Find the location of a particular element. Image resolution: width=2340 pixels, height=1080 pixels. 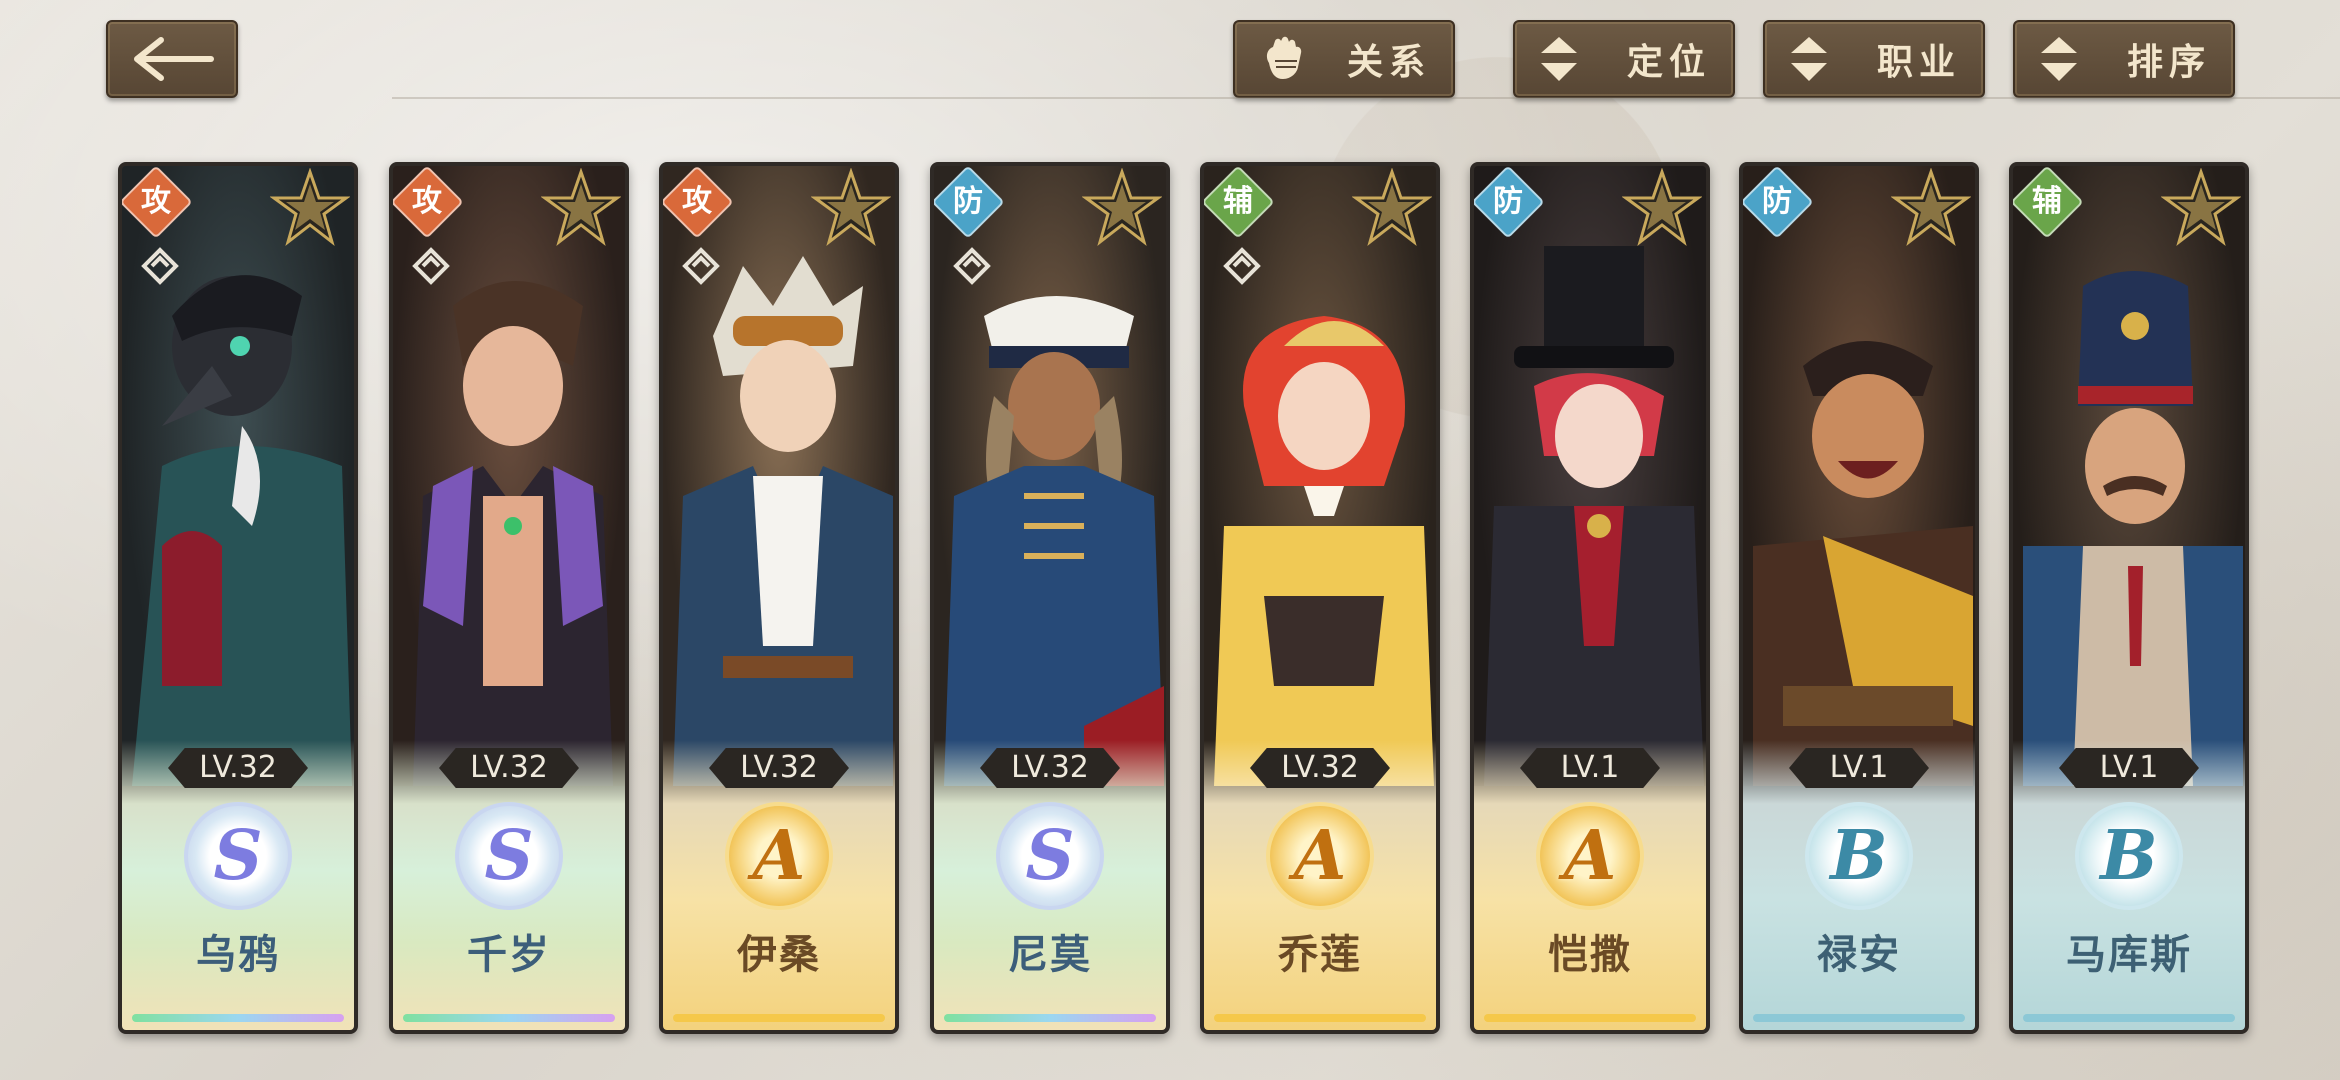

sort-button: 排序 is located at coordinates (2124, 59).